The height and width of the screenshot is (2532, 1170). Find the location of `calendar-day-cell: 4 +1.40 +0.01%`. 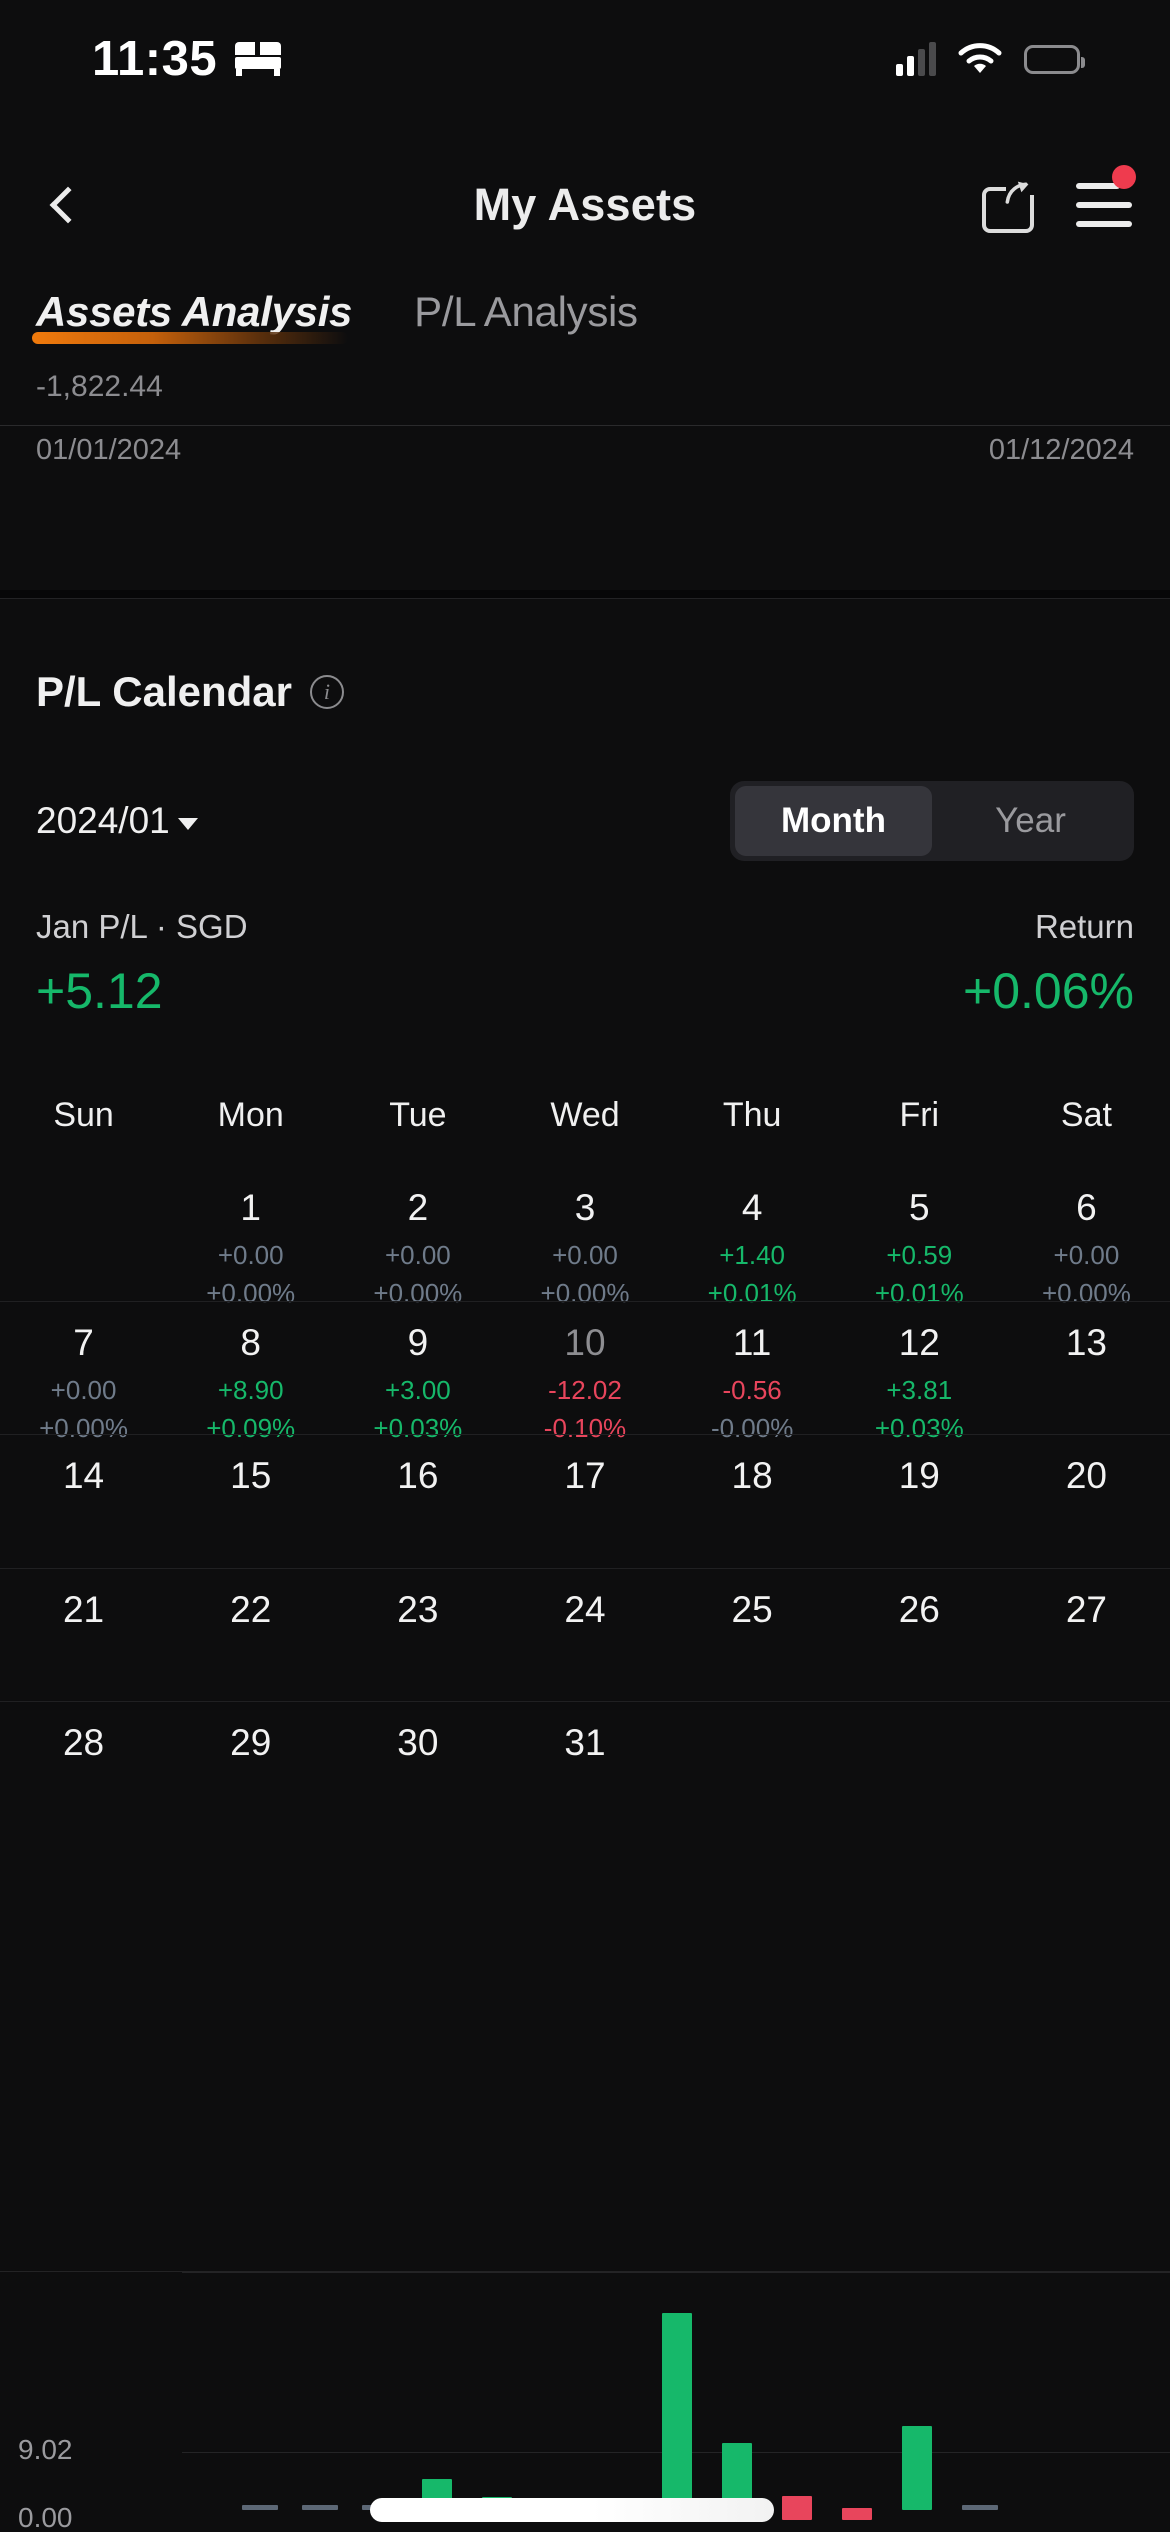

calendar-day-cell: 4 +1.40 +0.01% is located at coordinates (752, 1236).